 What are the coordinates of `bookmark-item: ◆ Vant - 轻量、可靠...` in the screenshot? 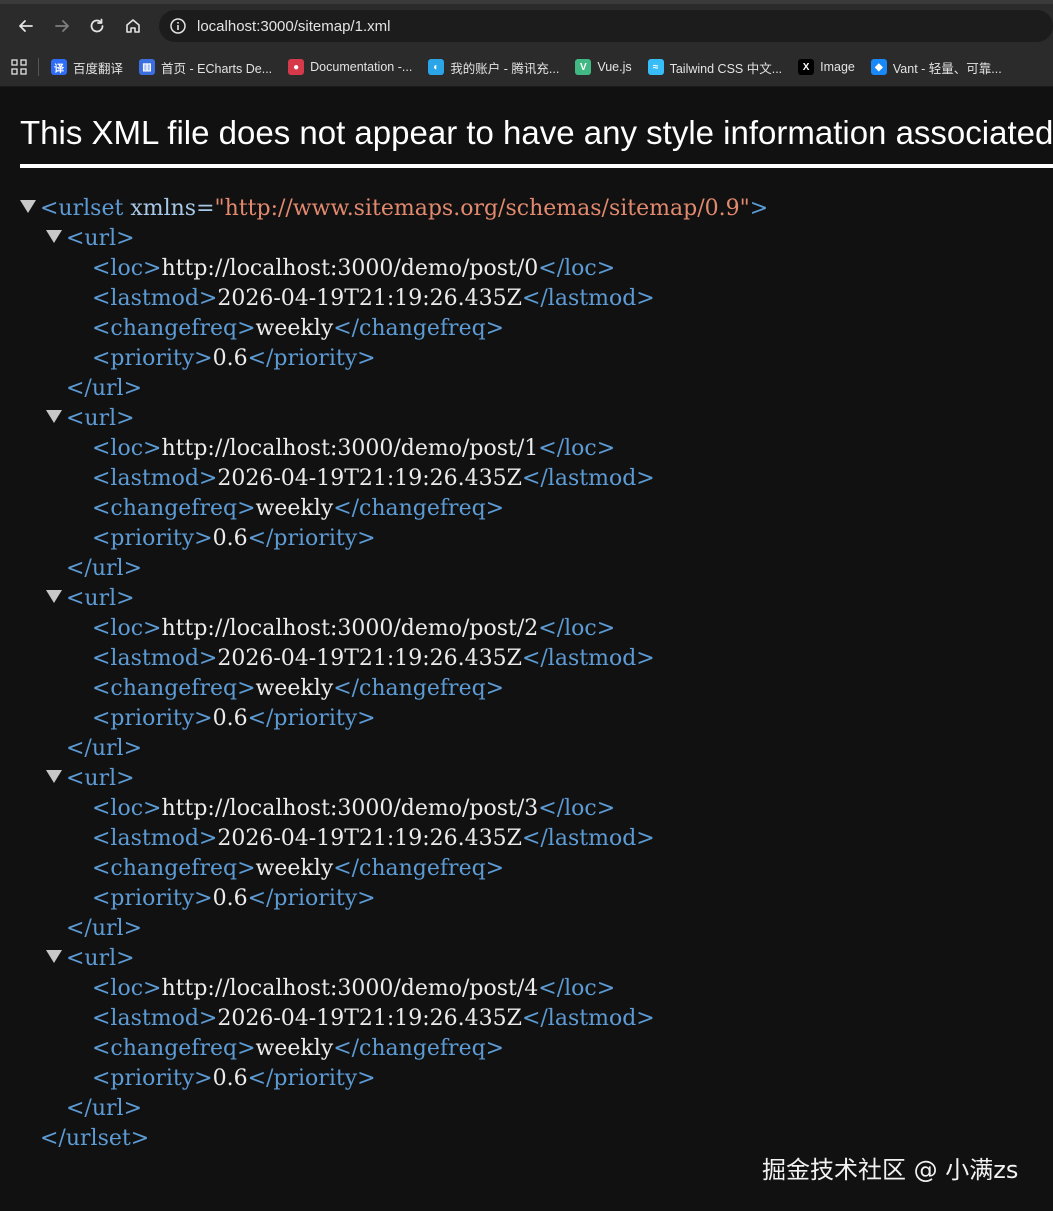 It's located at (936, 67).